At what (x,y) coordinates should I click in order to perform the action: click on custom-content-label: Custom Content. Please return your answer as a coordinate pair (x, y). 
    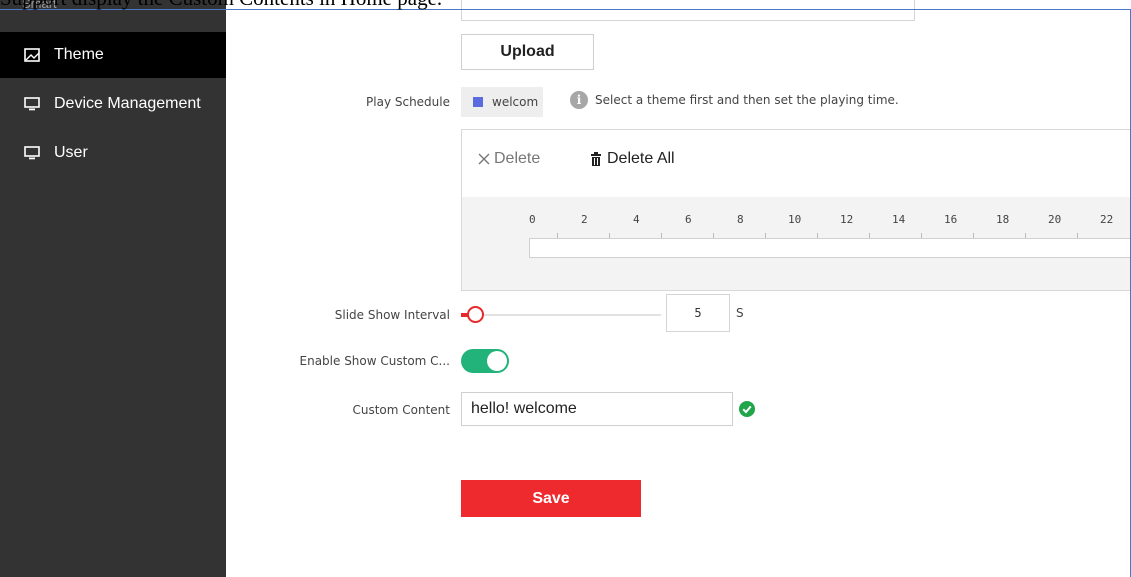
    Looking at the image, I should click on (401, 410).